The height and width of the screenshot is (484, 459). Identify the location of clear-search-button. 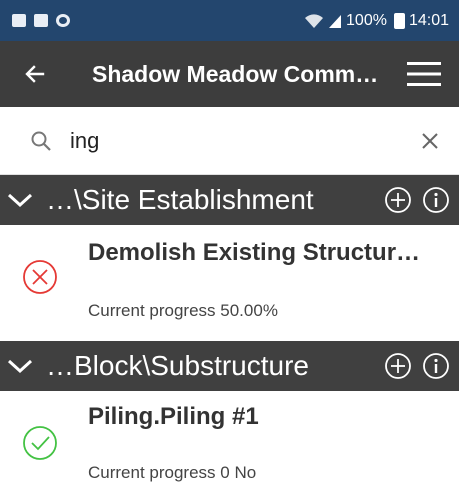
(430, 141).